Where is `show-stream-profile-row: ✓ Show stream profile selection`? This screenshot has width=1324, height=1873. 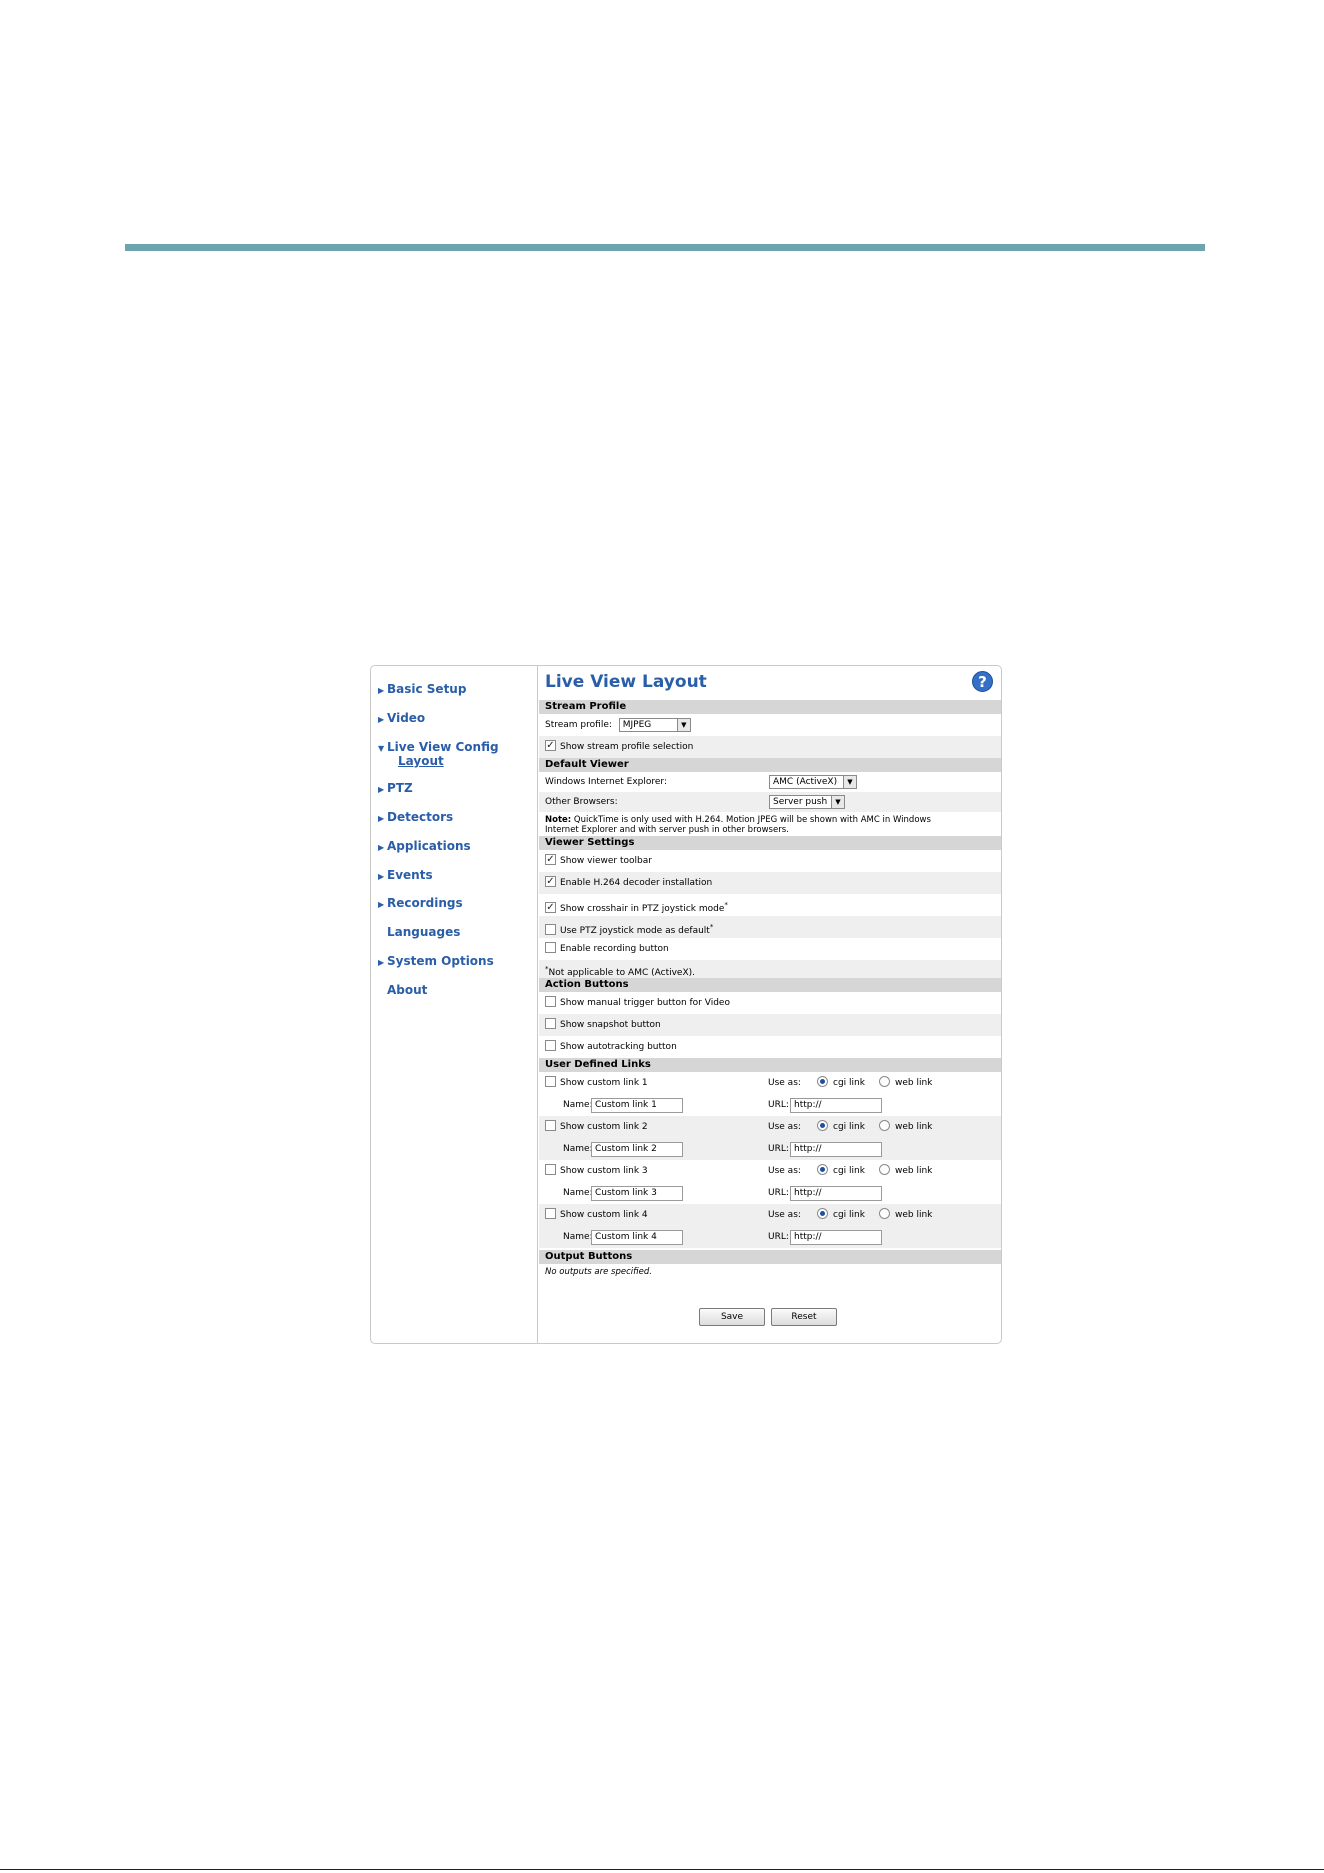 show-stream-profile-row: ✓ Show stream profile selection is located at coordinates (770, 747).